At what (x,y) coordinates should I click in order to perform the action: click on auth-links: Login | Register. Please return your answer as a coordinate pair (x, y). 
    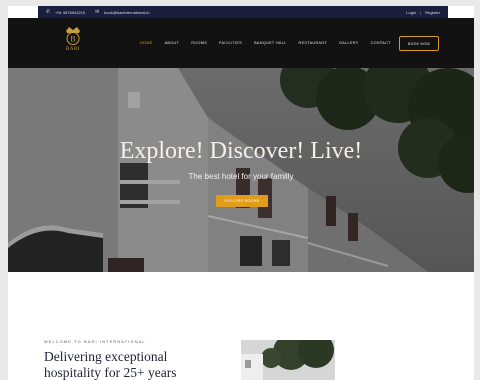
    Looking at the image, I should click on (423, 12).